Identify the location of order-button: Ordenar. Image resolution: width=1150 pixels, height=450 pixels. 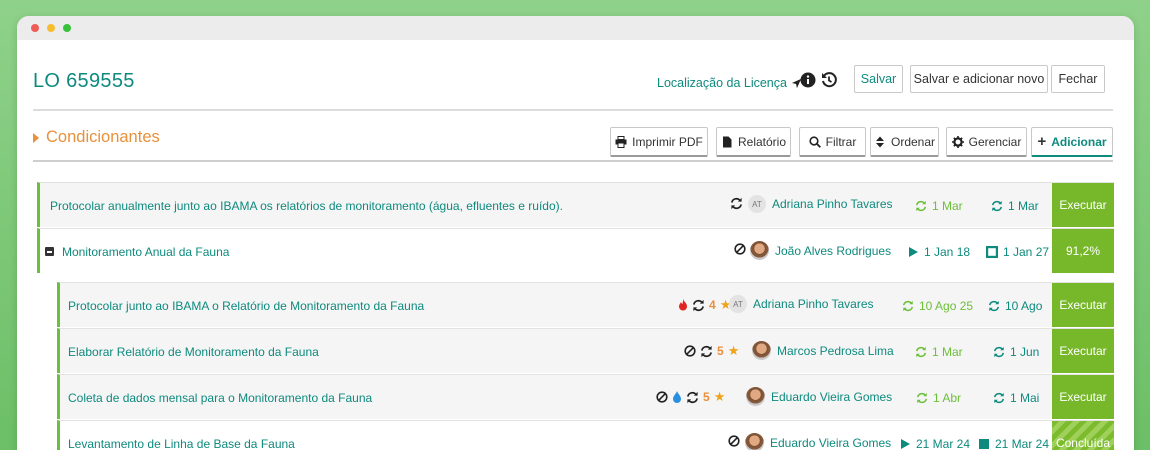
(904, 142).